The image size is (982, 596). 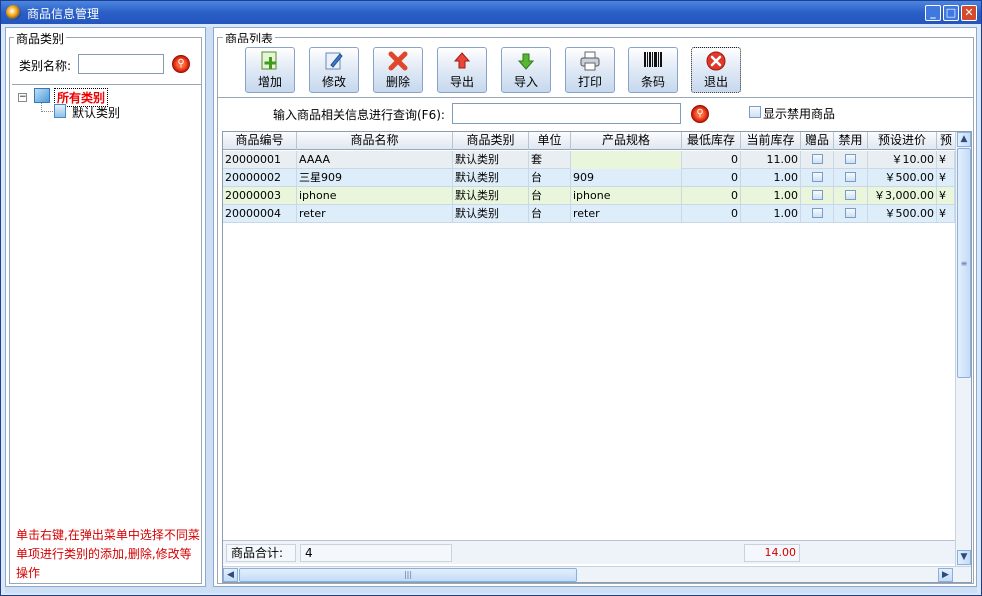 I want to click on add-button: 增加, so click(x=270, y=70).